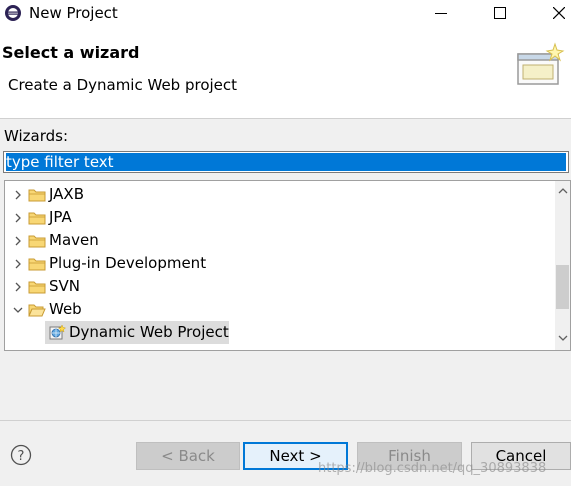  Describe the element at coordinates (74, 240) in the screenshot. I see `tree-item-label: Maven` at that location.